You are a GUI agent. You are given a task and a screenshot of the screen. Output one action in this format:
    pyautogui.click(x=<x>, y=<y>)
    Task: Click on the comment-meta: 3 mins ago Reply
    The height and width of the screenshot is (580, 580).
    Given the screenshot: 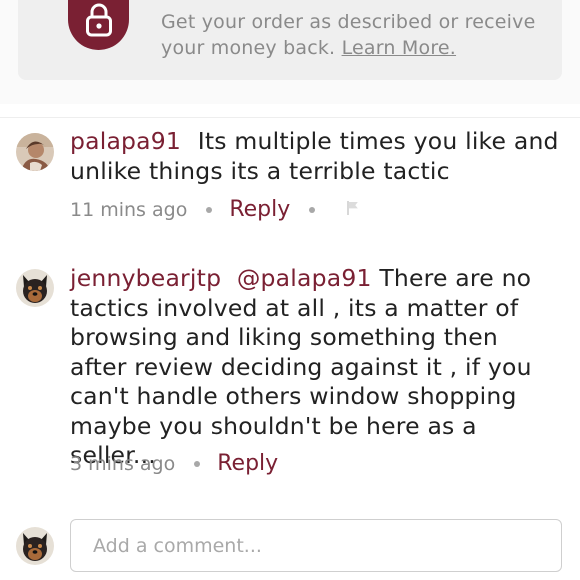 What is the action you would take?
    pyautogui.click(x=174, y=464)
    